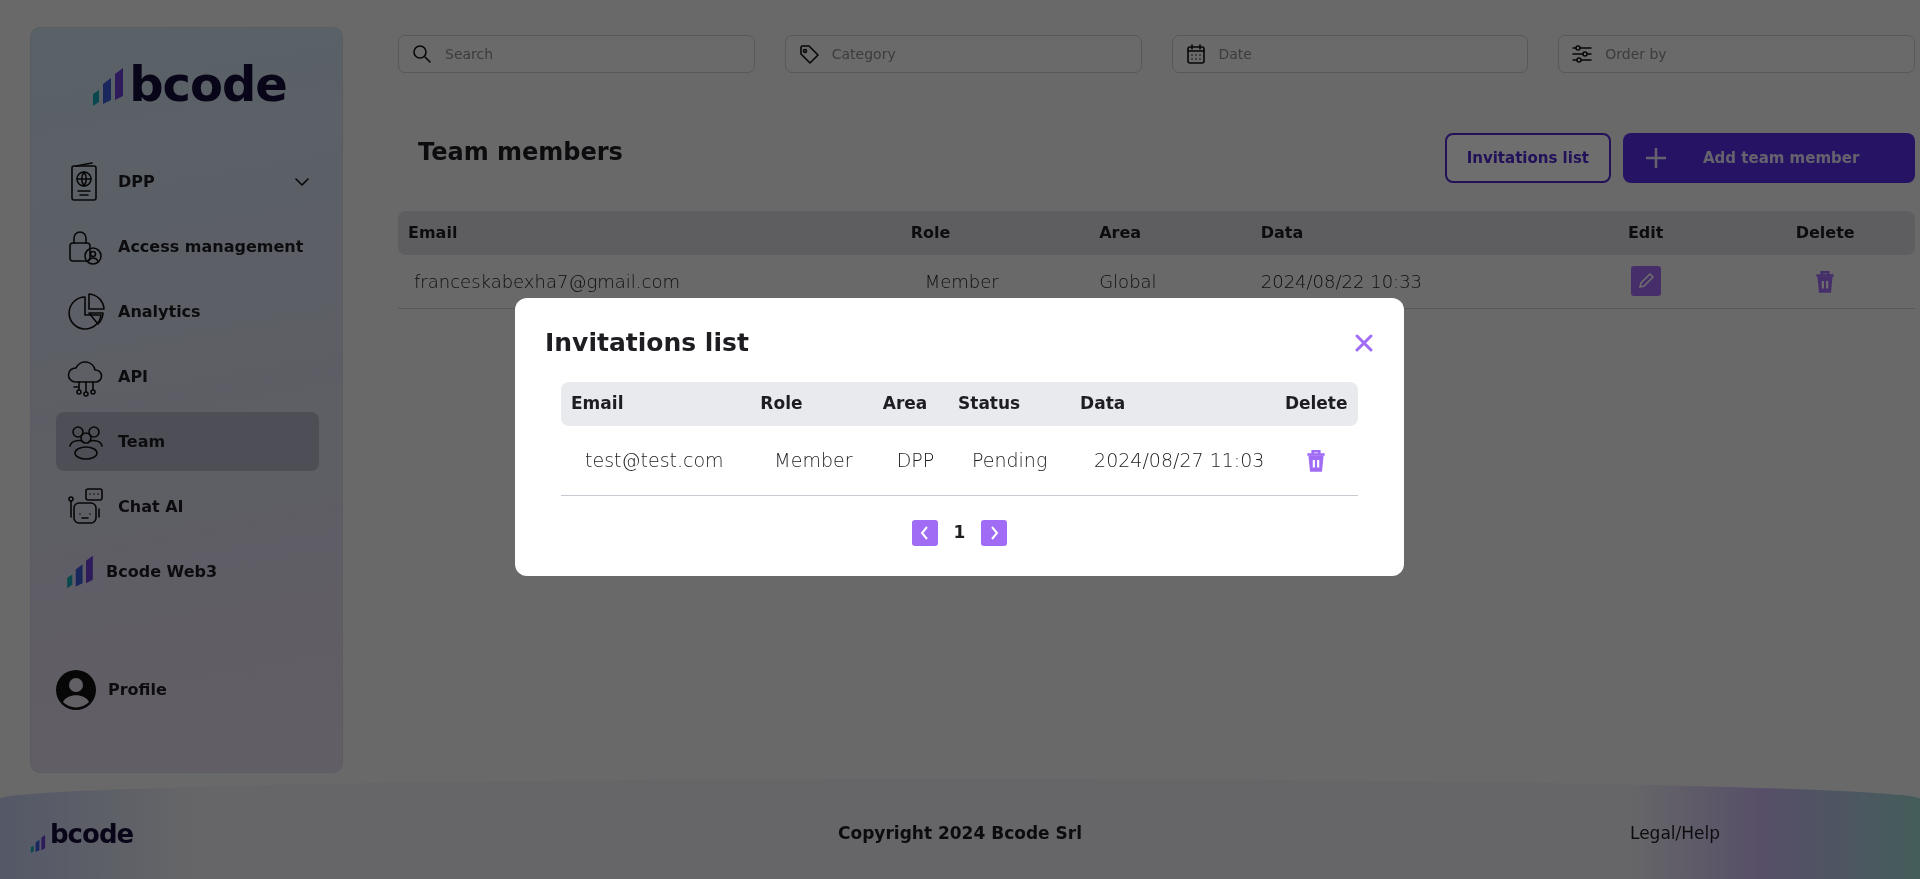 Image resolution: width=1920 pixels, height=879 pixels. I want to click on next-page-button, so click(994, 533).